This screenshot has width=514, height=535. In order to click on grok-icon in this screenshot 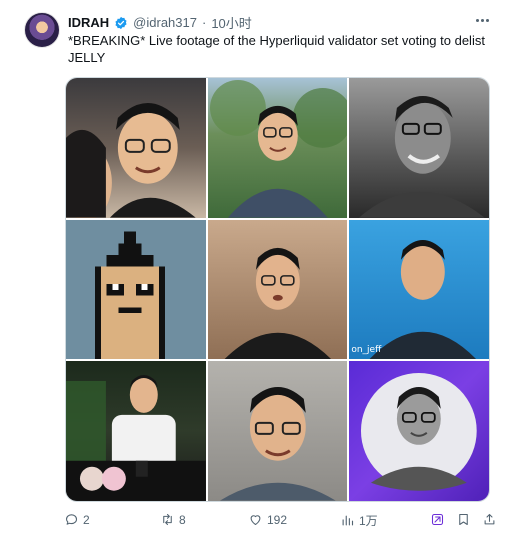, I will do `click(437, 519)`.